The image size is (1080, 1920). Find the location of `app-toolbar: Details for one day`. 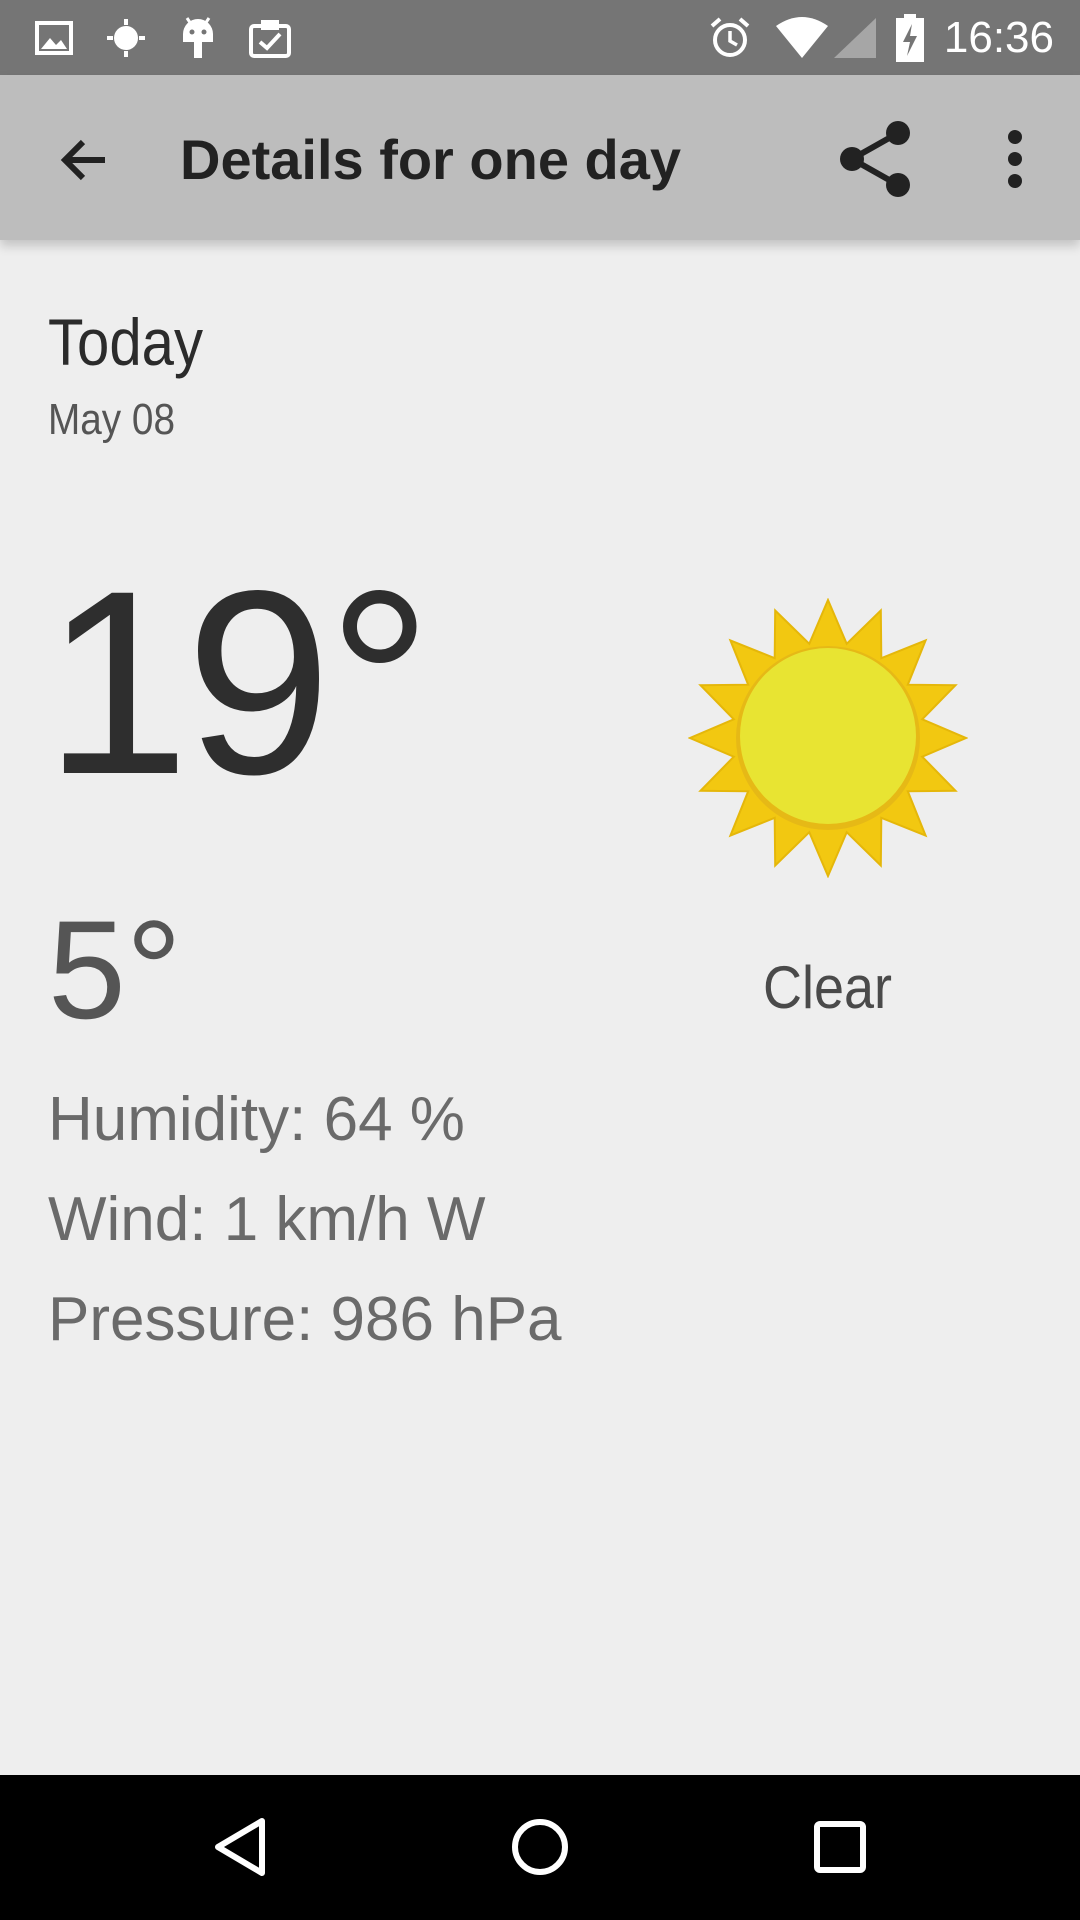

app-toolbar: Details for one day is located at coordinates (540, 157).